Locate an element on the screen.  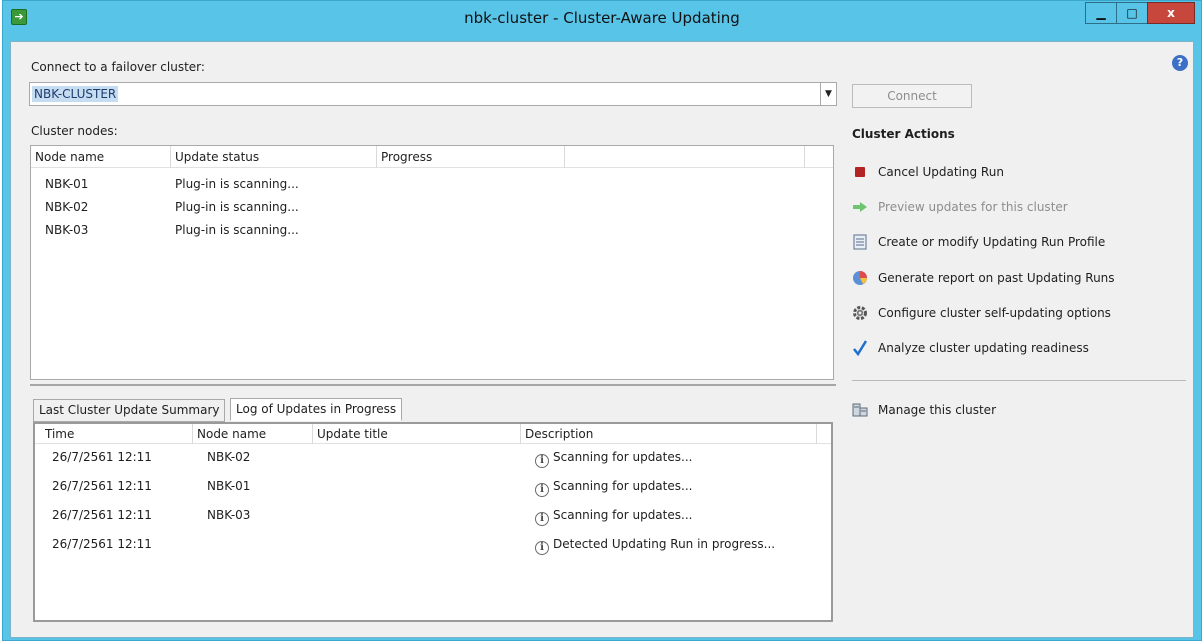
configure-self-updating-link: Configure cluster self-updating options is located at coordinates (981, 313).